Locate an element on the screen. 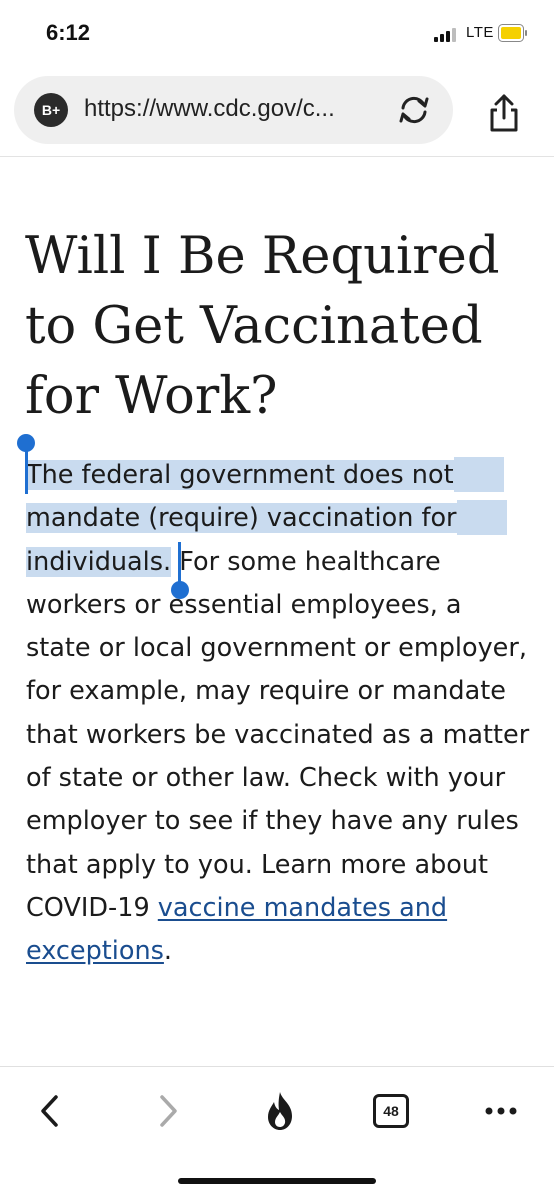 The height and width of the screenshot is (1200, 554). forward-button is located at coordinates (169, 1111).